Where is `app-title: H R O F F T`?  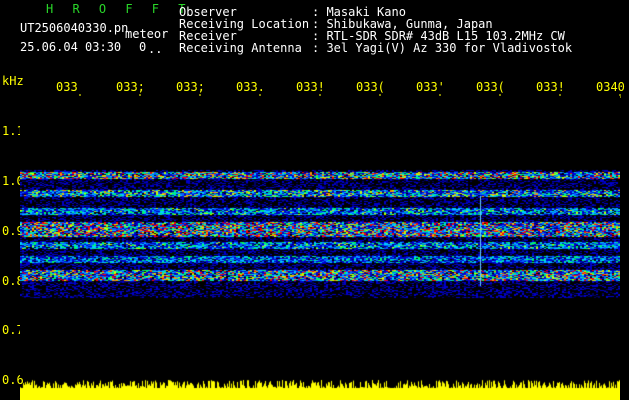
app-title: H R O F F T is located at coordinates (119, 9).